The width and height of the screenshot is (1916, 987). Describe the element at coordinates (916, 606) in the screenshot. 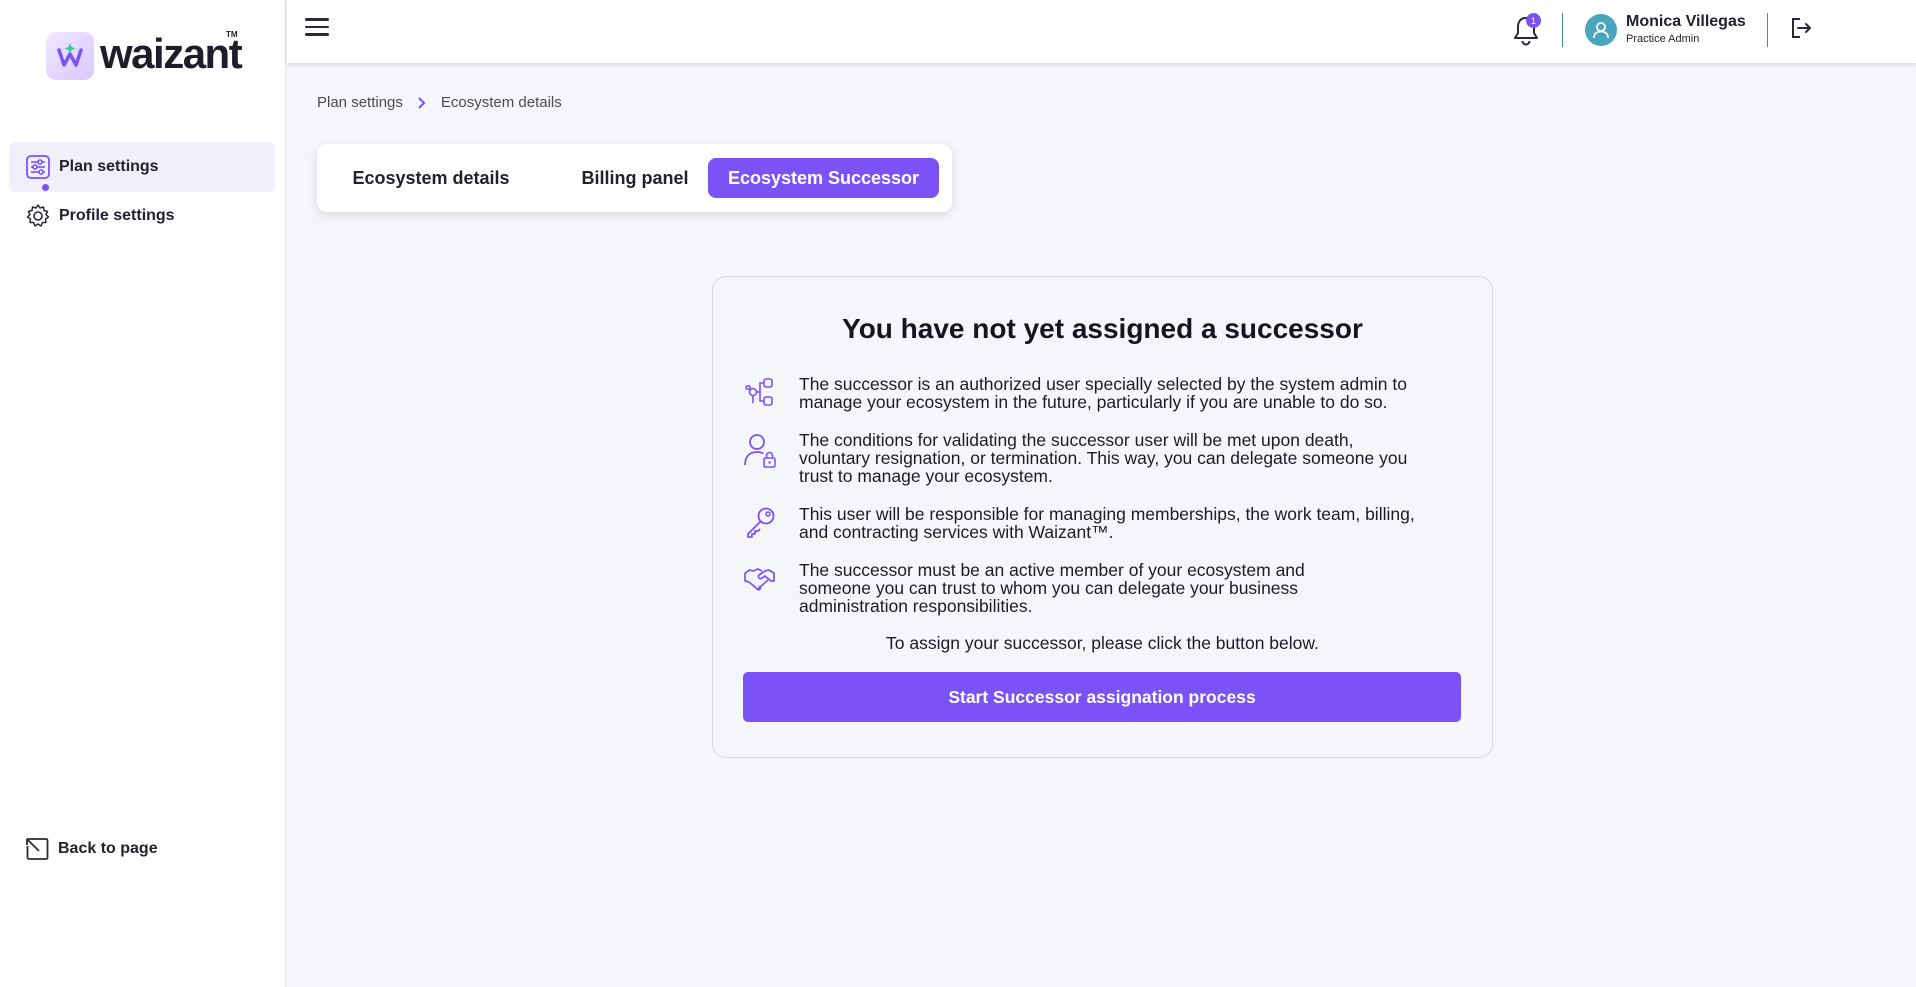

I see `info-line: administration responsibilities.` at that location.